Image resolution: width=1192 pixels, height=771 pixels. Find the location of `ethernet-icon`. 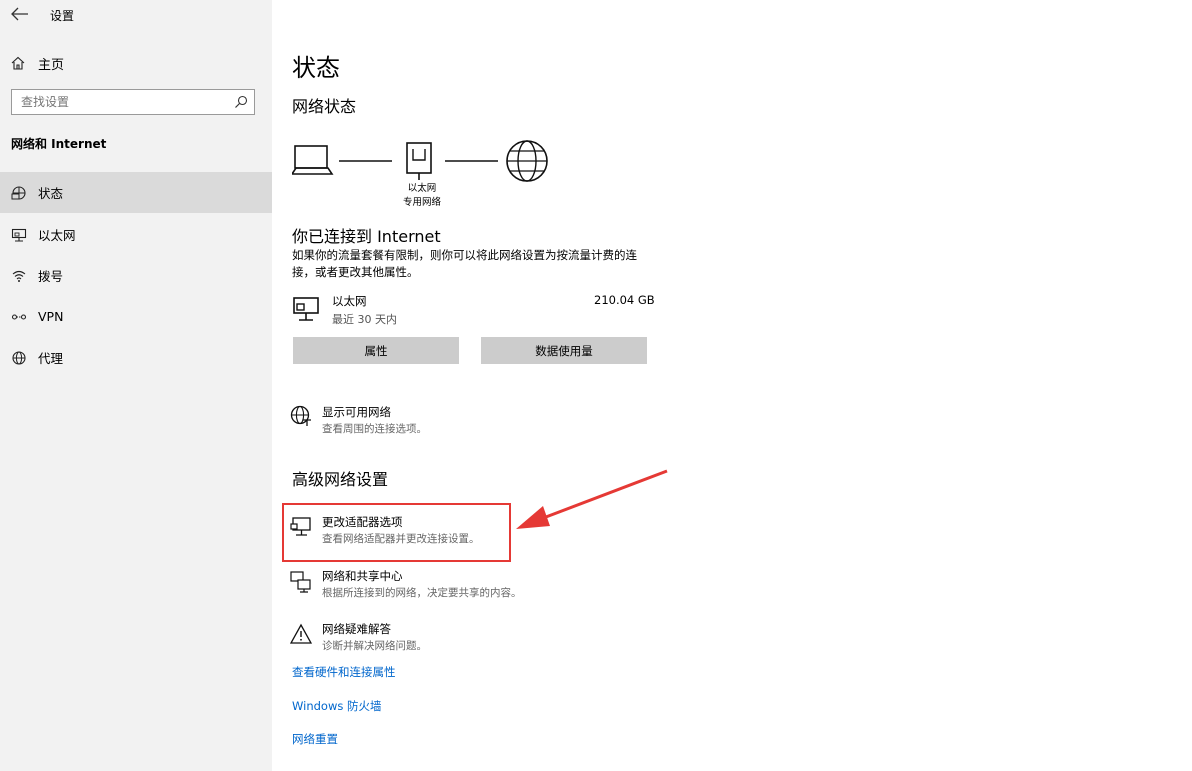

ethernet-icon is located at coordinates (19, 235).